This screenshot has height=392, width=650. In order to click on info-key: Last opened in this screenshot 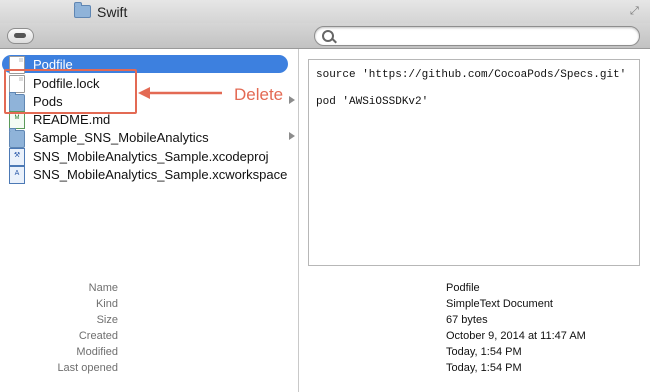, I will do `click(87, 368)`.